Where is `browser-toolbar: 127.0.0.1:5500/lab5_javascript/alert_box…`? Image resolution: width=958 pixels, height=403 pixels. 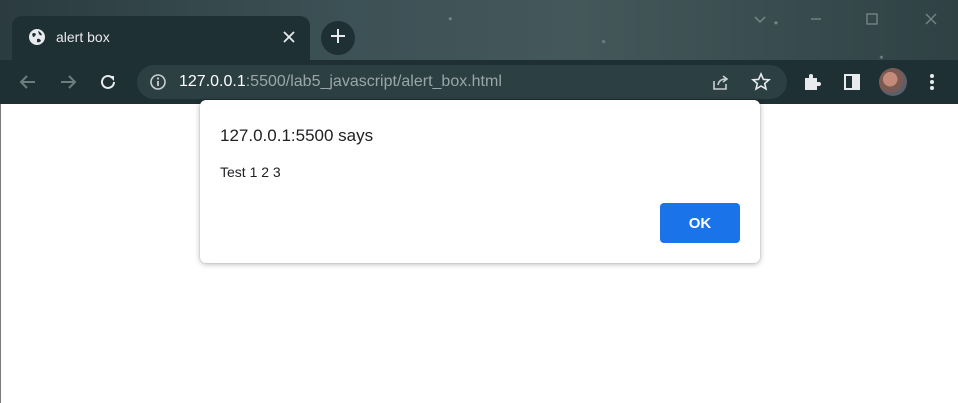
browser-toolbar: 127.0.0.1:5500/lab5_javascript/alert_box… is located at coordinates (479, 82).